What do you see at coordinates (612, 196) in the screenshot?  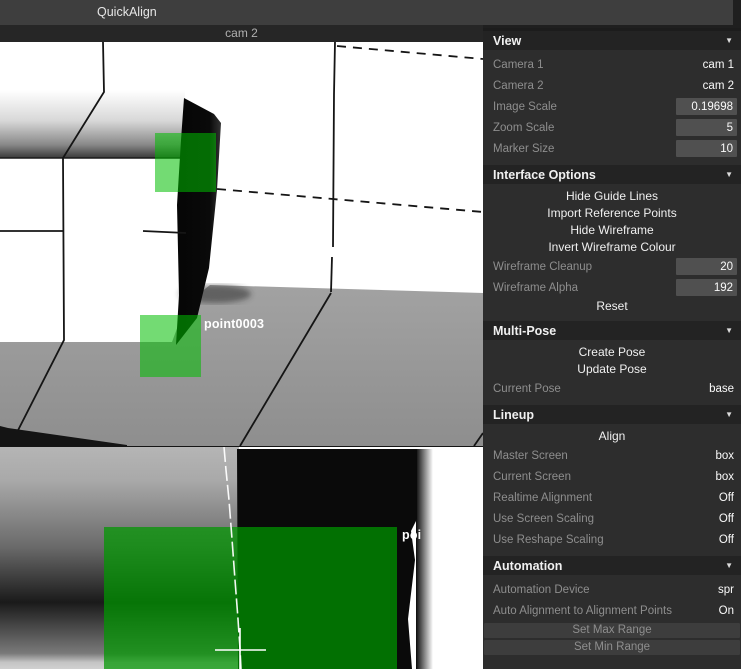 I see `button-hide-guide-lines: Hide Guide Lines` at bounding box center [612, 196].